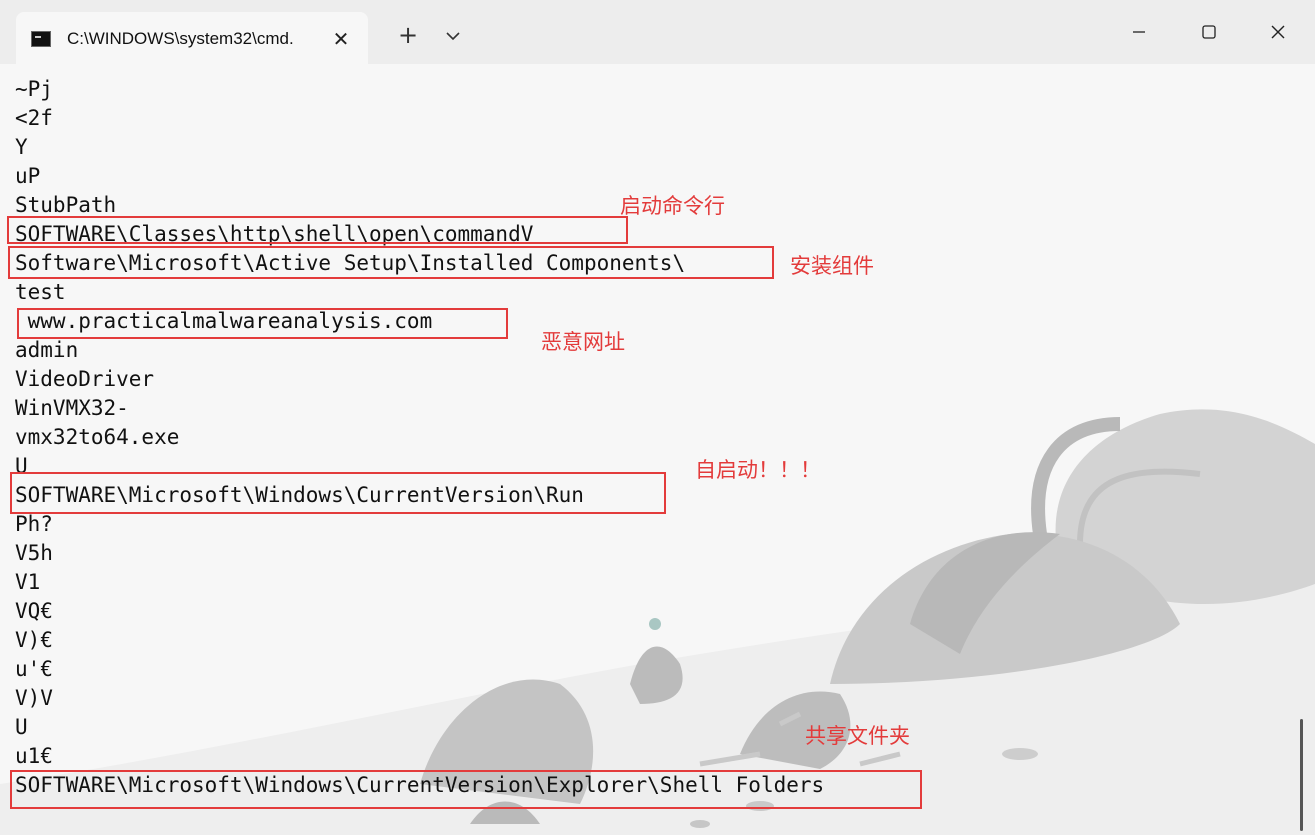 Image resolution: width=1315 pixels, height=835 pixels. Describe the element at coordinates (338, 493) in the screenshot. I see `annotation-box-run` at that location.